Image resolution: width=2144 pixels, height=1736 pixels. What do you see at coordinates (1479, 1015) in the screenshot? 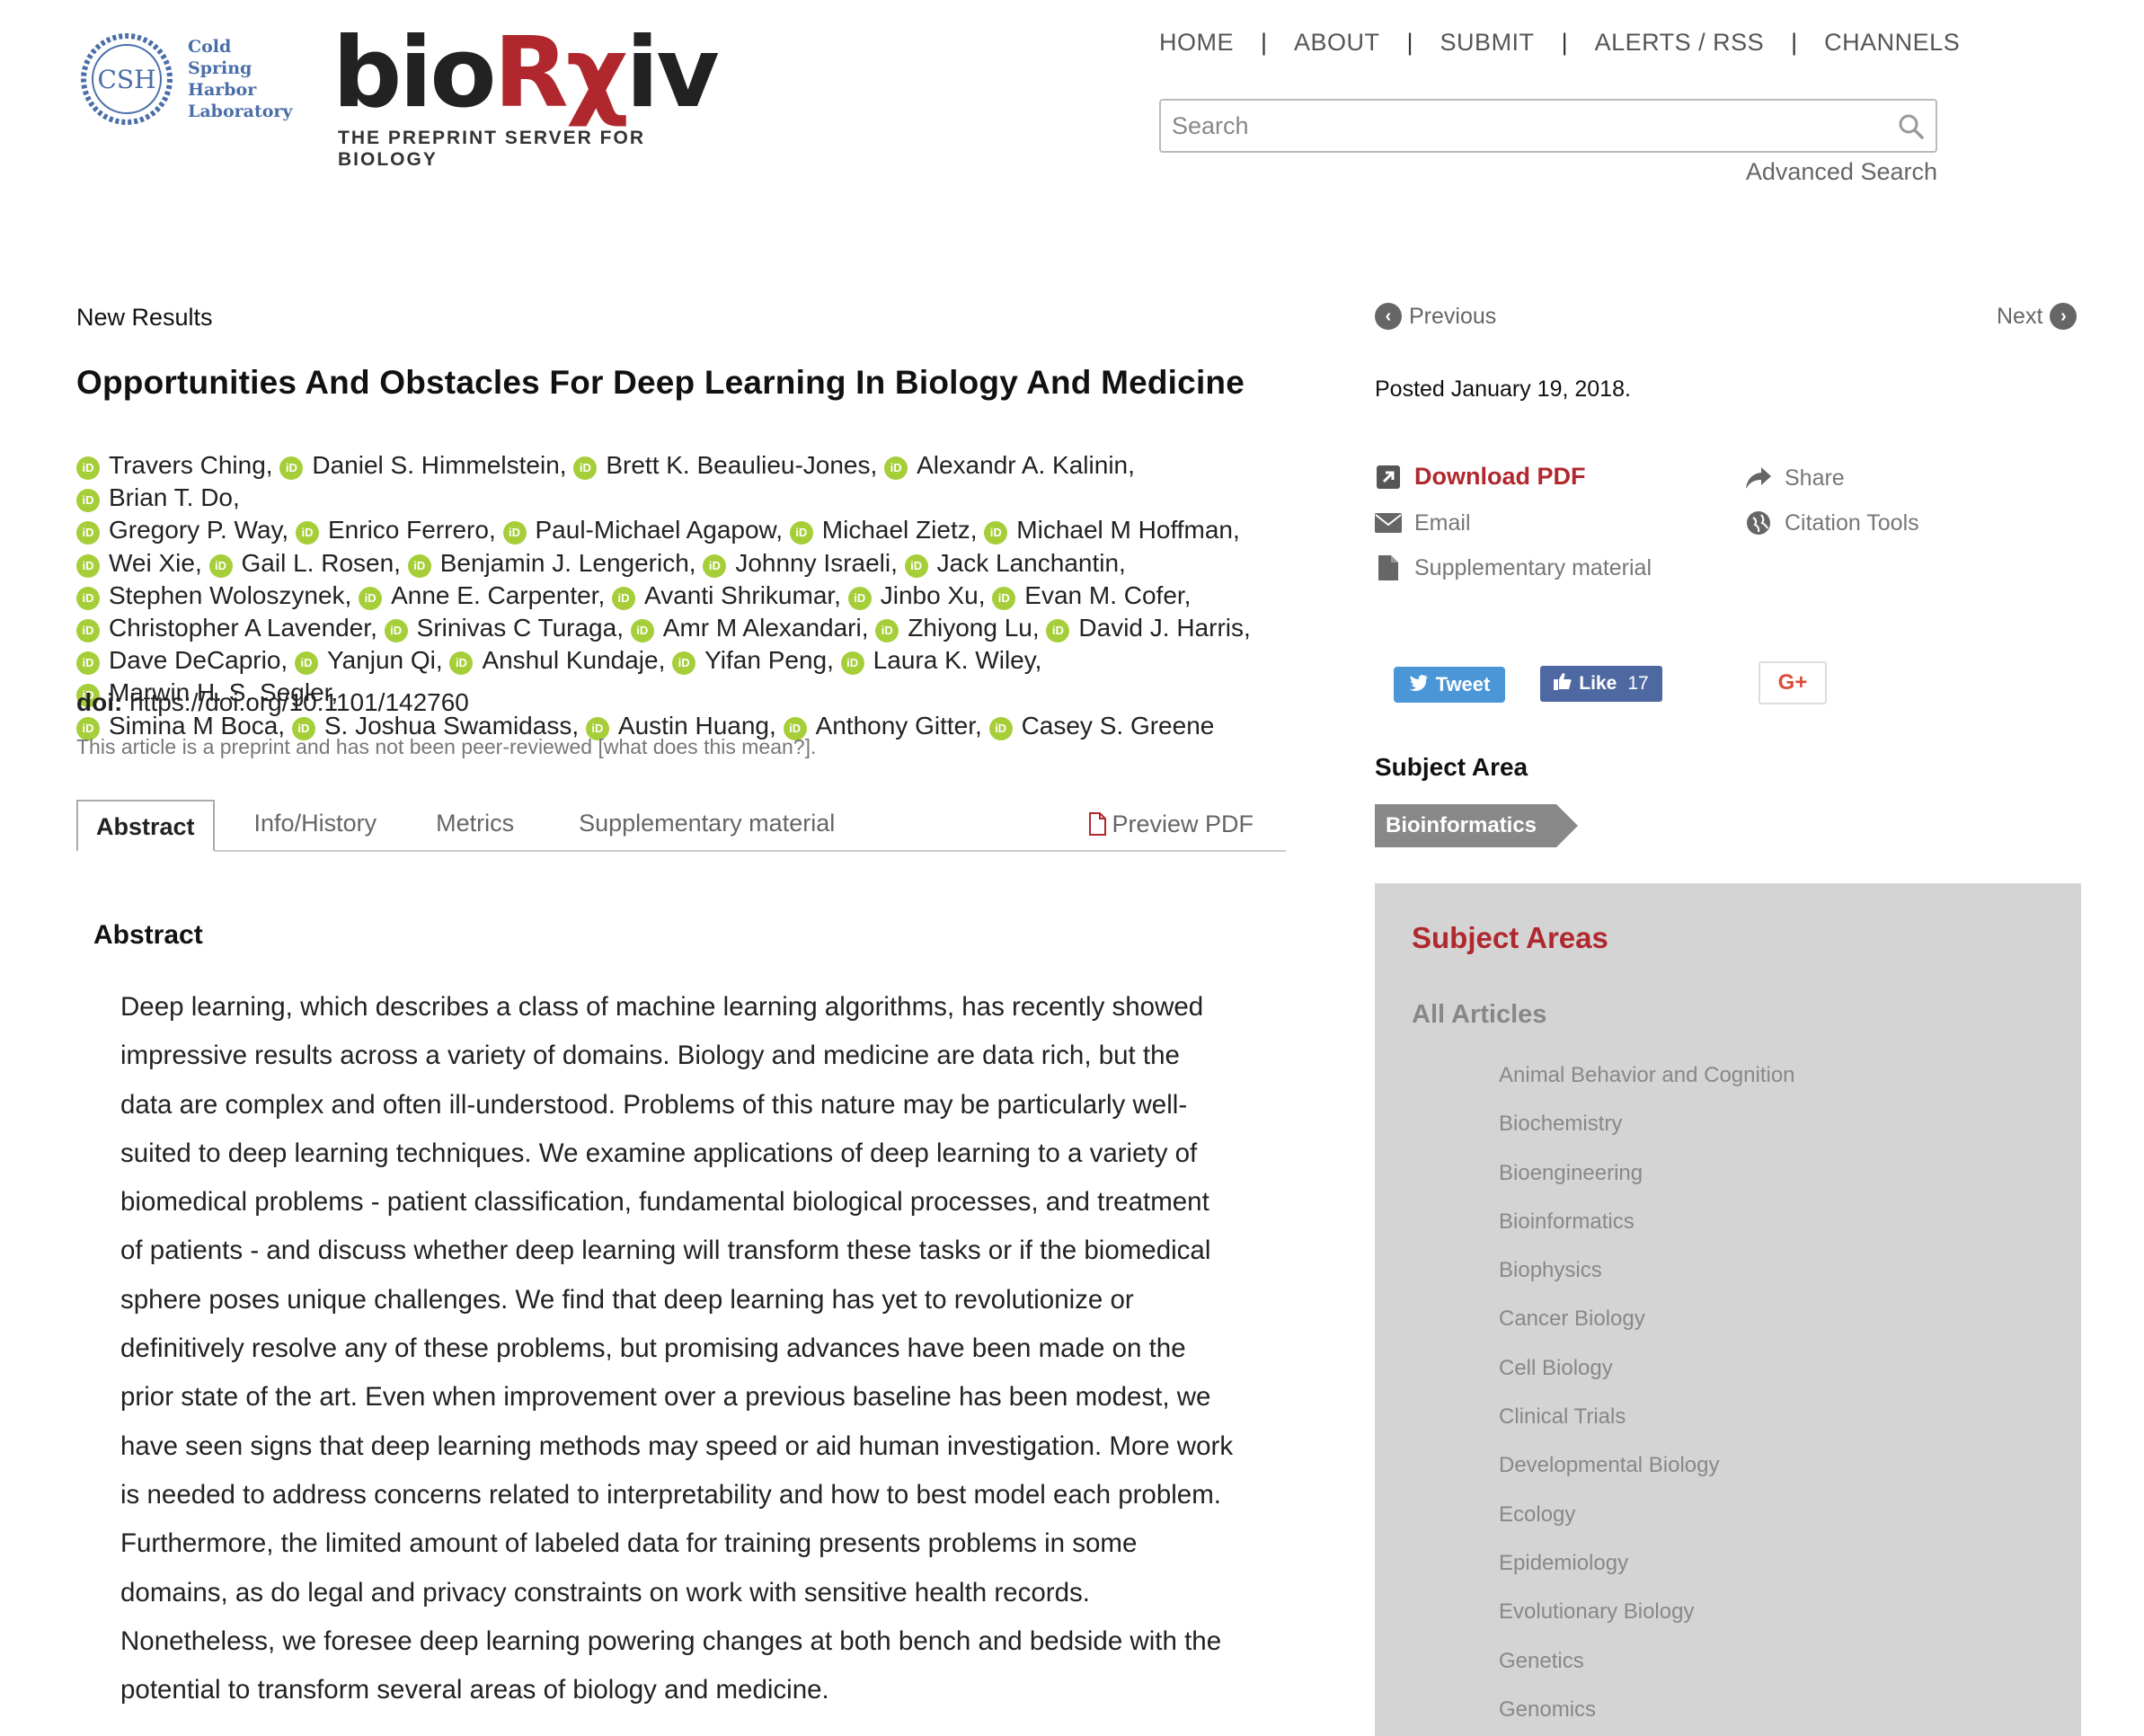
I see `all-articles-link: All Articles` at bounding box center [1479, 1015].